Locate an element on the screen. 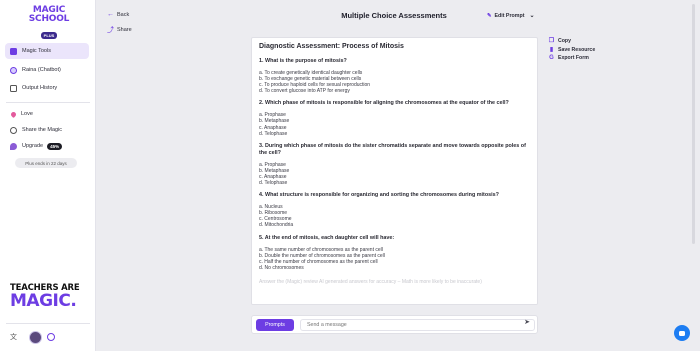 Image resolution: width=700 pixels, height=351 pixels. save-resource-button: ▮ Save Resource is located at coordinates (572, 50).